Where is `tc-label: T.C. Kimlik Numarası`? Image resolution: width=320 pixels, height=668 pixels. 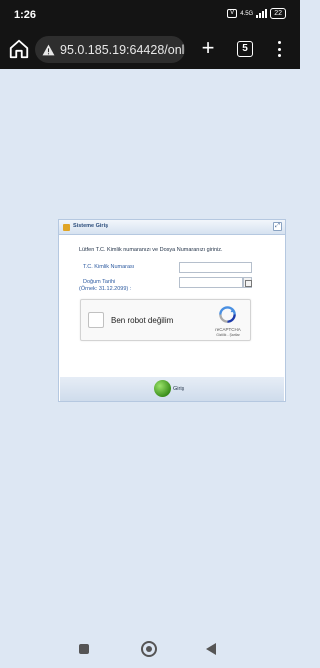
tc-label: T.C. Kimlik Numarası is located at coordinates (109, 267).